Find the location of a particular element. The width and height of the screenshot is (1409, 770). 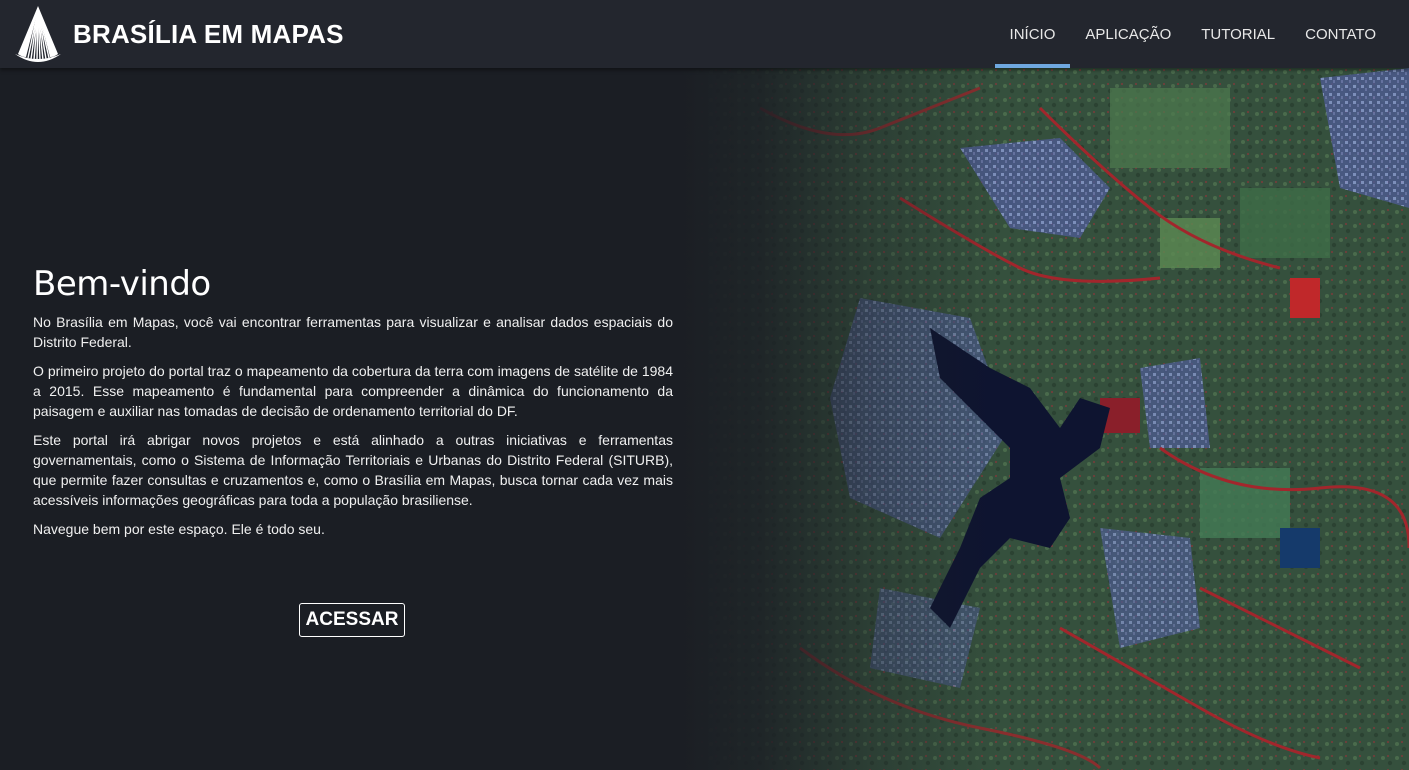

brasilia-cathedral-logo-icon is located at coordinates (38, 34).